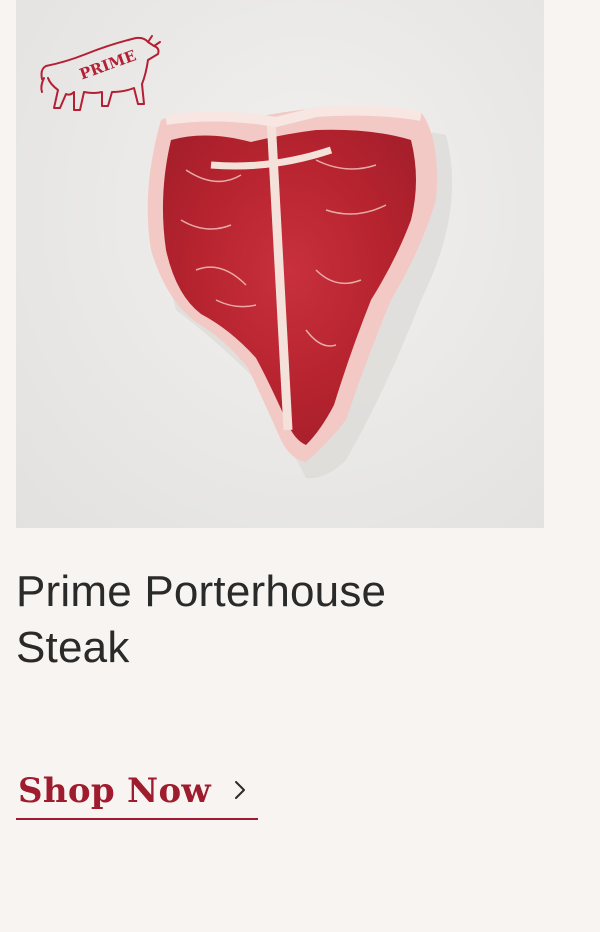 The image size is (600, 932). Describe the element at coordinates (201, 619) in the screenshot. I see `product-title: Prime Porterhouse Steak` at that location.